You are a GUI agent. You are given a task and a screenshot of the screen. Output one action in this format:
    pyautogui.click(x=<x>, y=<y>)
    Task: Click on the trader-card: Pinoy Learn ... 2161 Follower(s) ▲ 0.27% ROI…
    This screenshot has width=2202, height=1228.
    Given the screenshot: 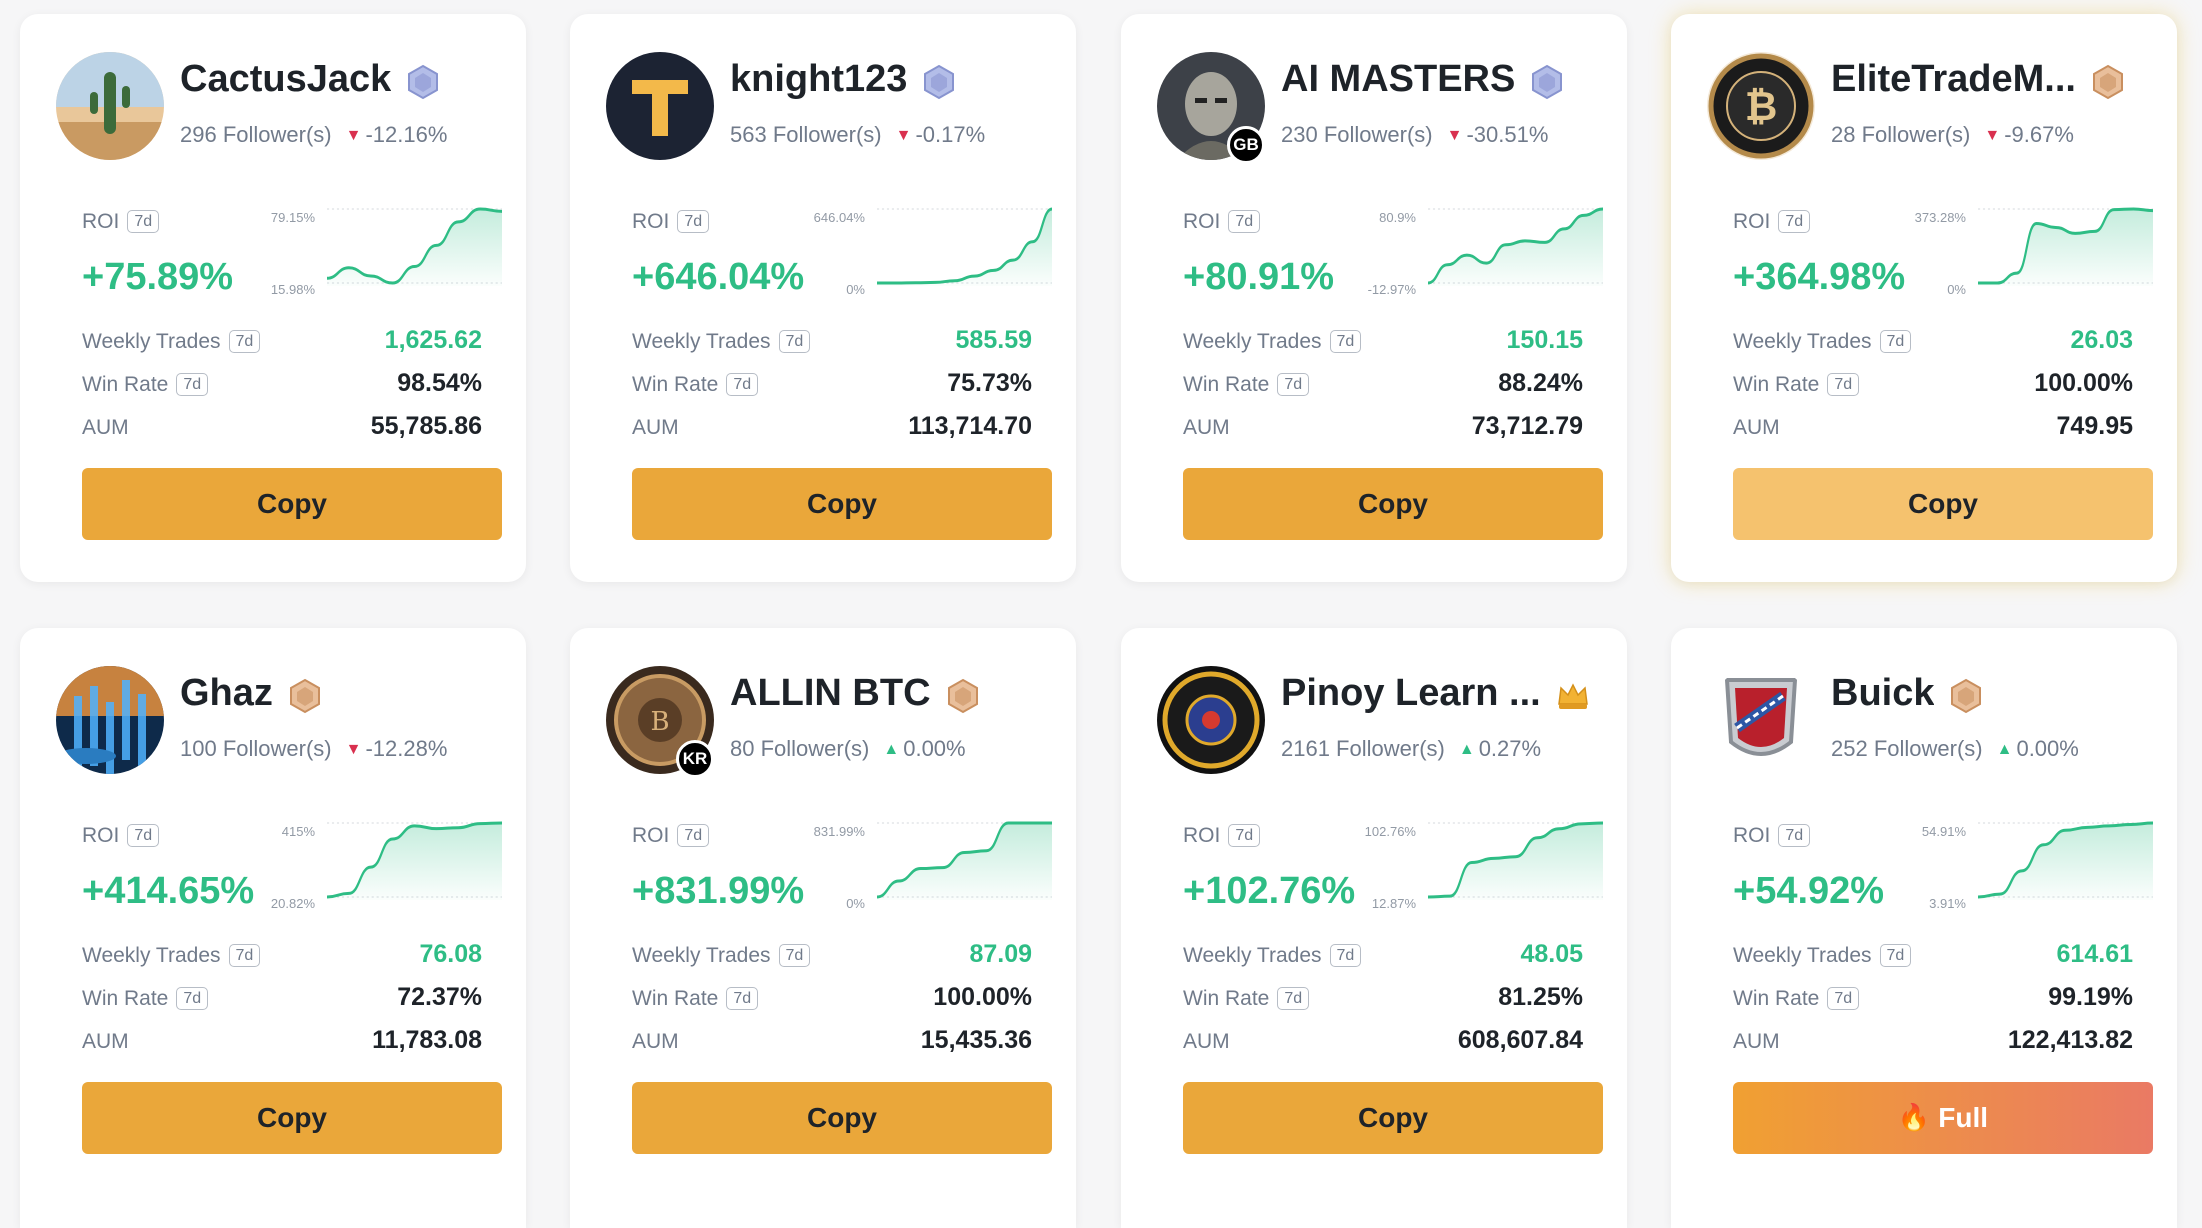 What is the action you would take?
    pyautogui.click(x=1374, y=928)
    